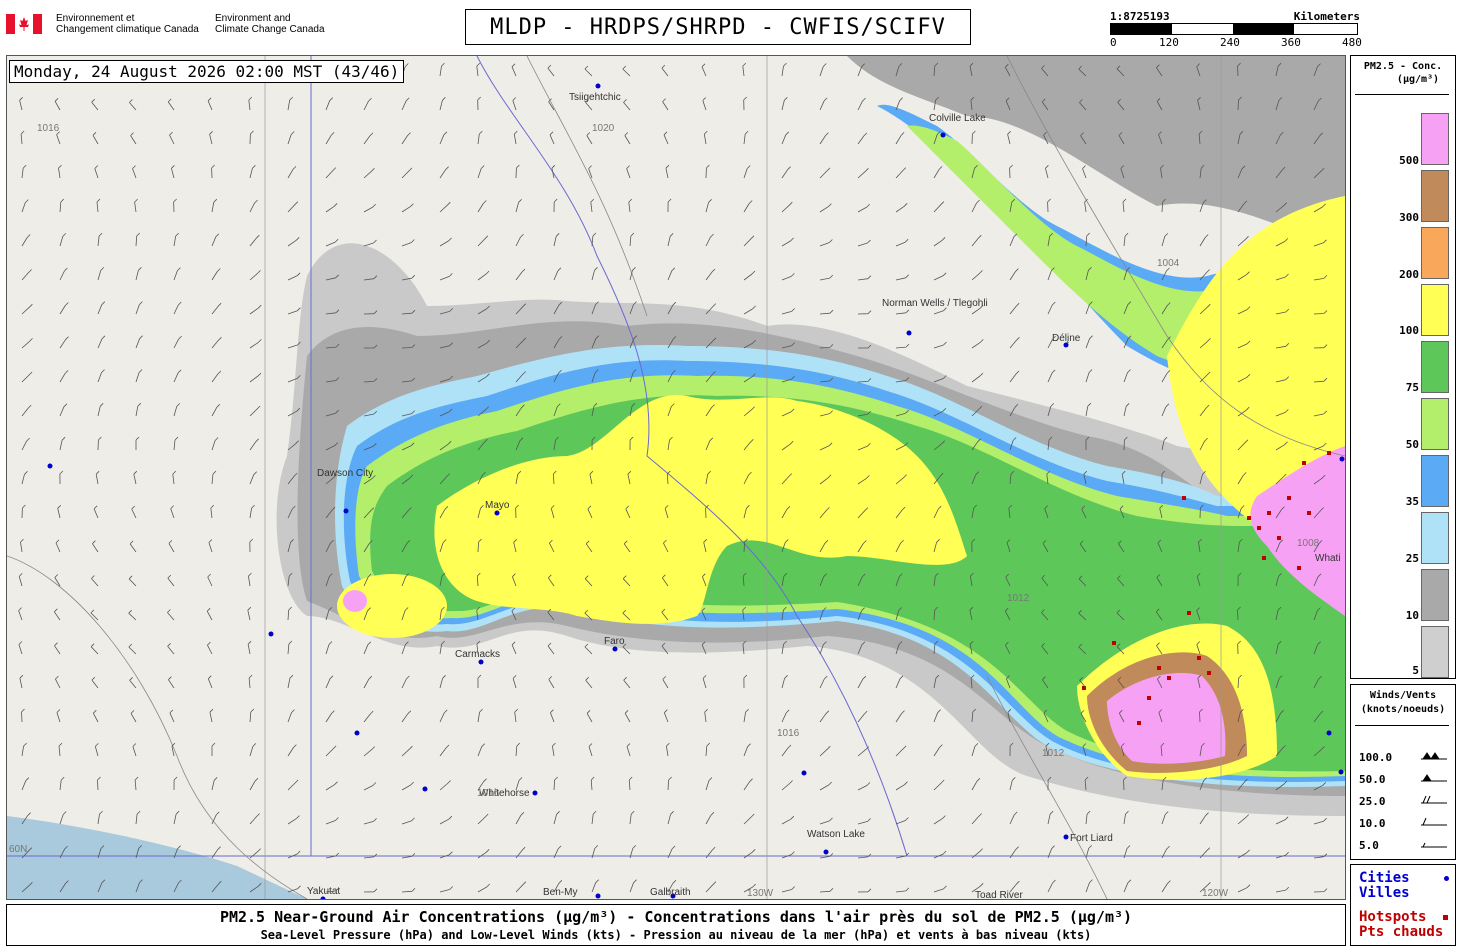  What do you see at coordinates (1403, 702) in the screenshot?
I see `wind-legend-title: Winds/Vents (knots/noeuds)` at bounding box center [1403, 702].